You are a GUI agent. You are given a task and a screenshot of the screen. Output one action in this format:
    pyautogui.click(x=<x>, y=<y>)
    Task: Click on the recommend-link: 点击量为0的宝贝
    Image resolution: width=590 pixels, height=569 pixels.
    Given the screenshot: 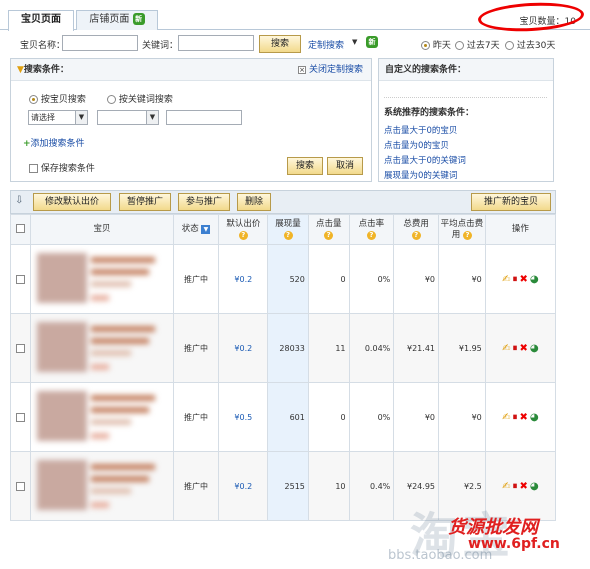 What is the action you would take?
    pyautogui.click(x=416, y=145)
    